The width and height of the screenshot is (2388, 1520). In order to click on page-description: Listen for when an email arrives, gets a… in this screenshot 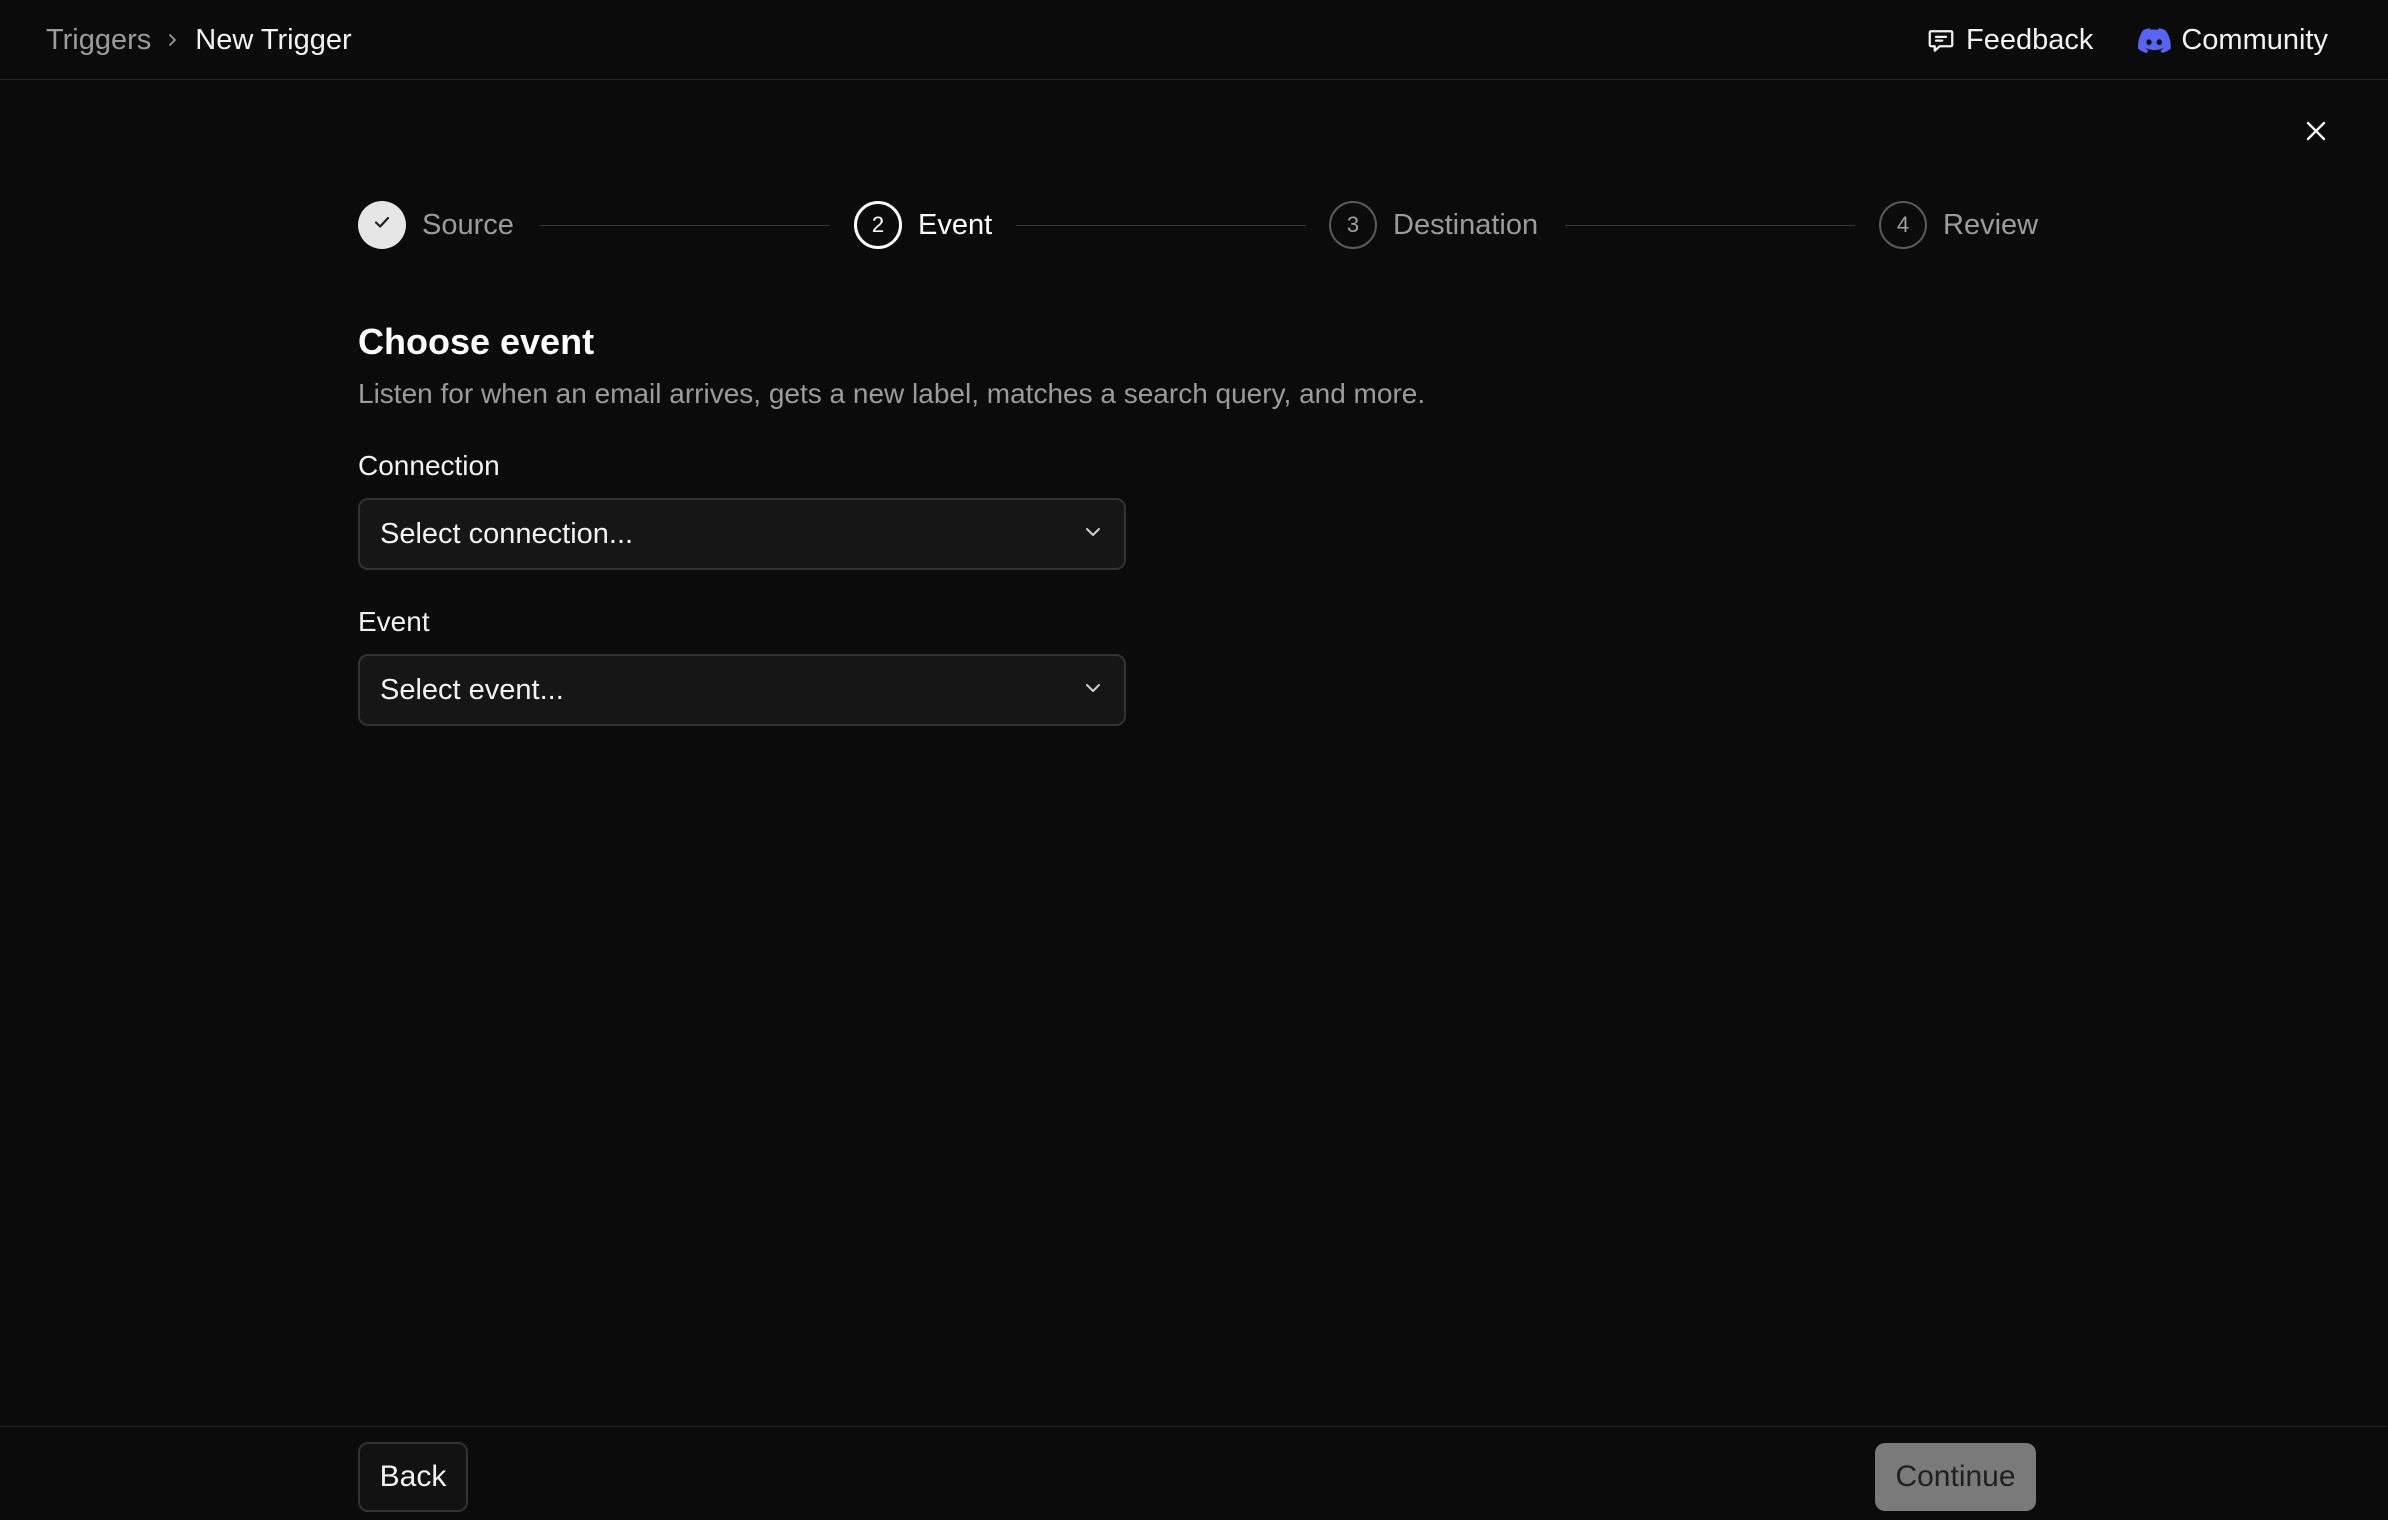, I will do `click(892, 393)`.